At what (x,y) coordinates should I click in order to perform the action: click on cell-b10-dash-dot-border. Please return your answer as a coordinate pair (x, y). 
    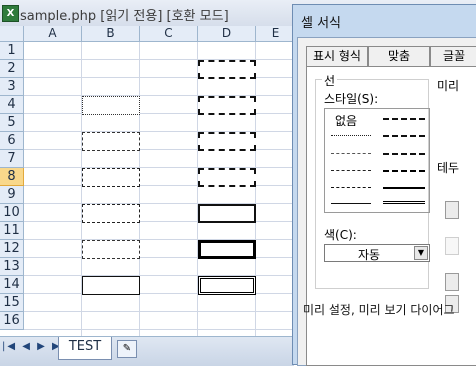
    Looking at the image, I should click on (111, 213).